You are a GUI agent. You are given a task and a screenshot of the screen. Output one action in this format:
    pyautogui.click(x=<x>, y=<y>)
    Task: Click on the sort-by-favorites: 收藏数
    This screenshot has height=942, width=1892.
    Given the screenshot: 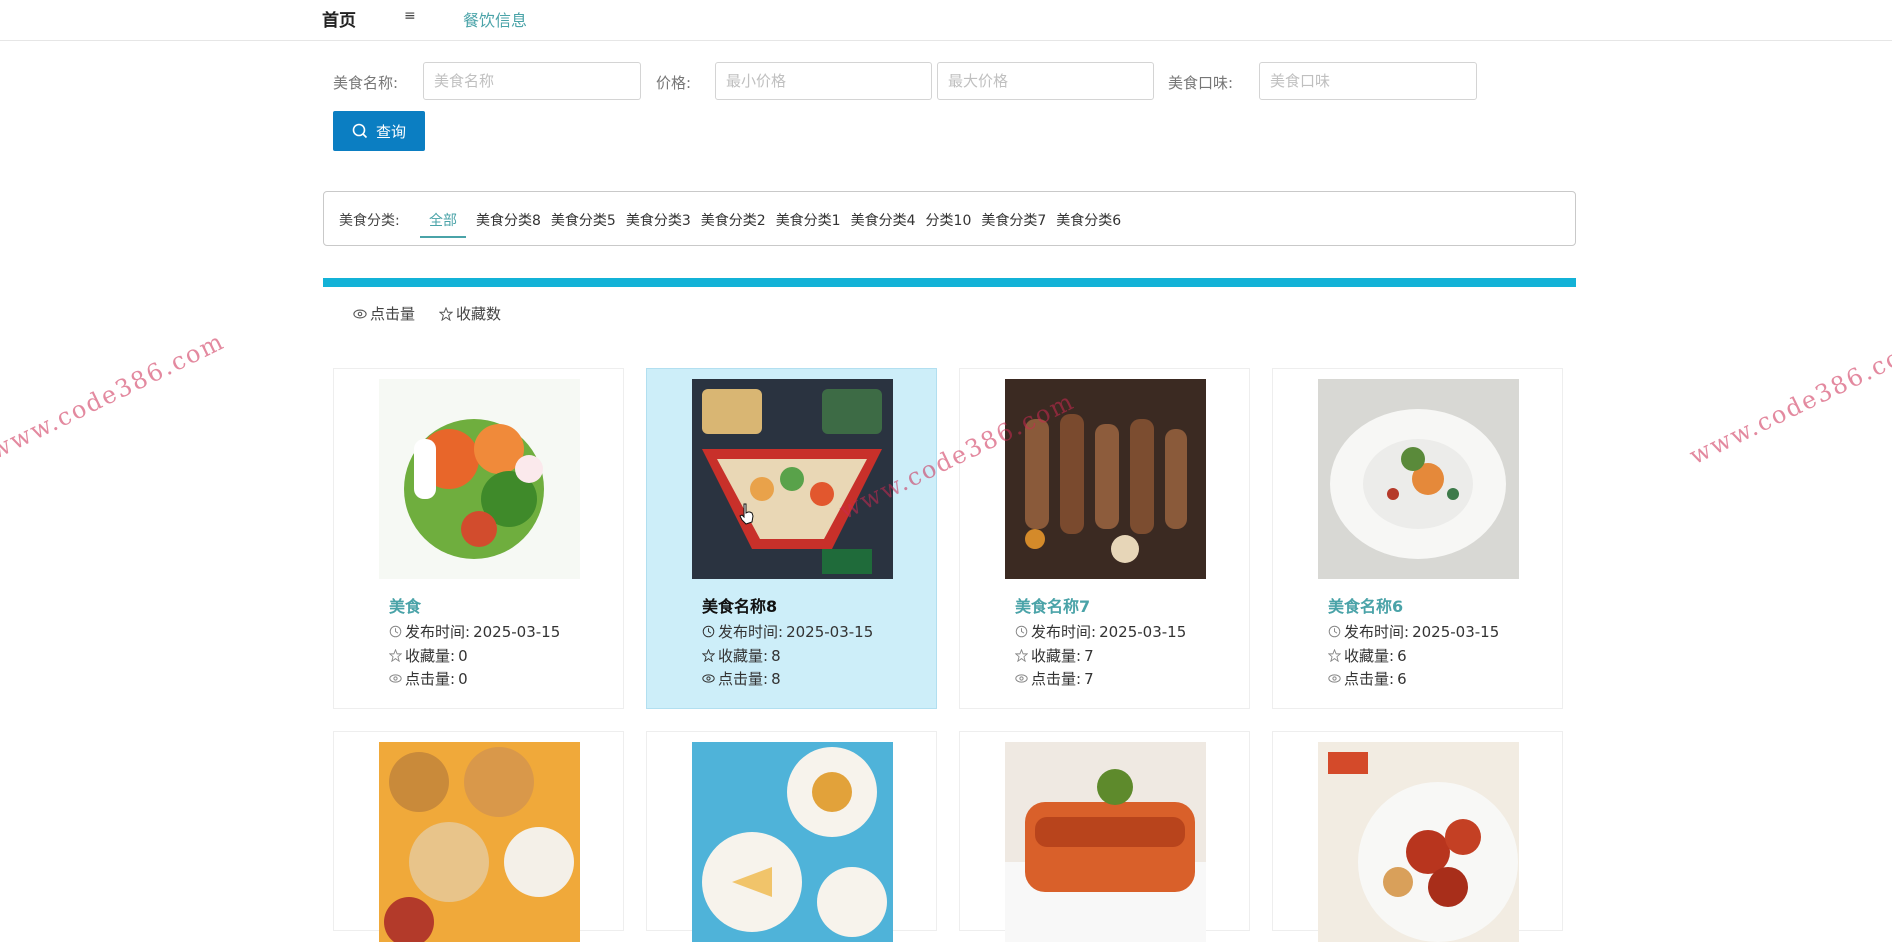 What is the action you would take?
    pyautogui.click(x=470, y=313)
    